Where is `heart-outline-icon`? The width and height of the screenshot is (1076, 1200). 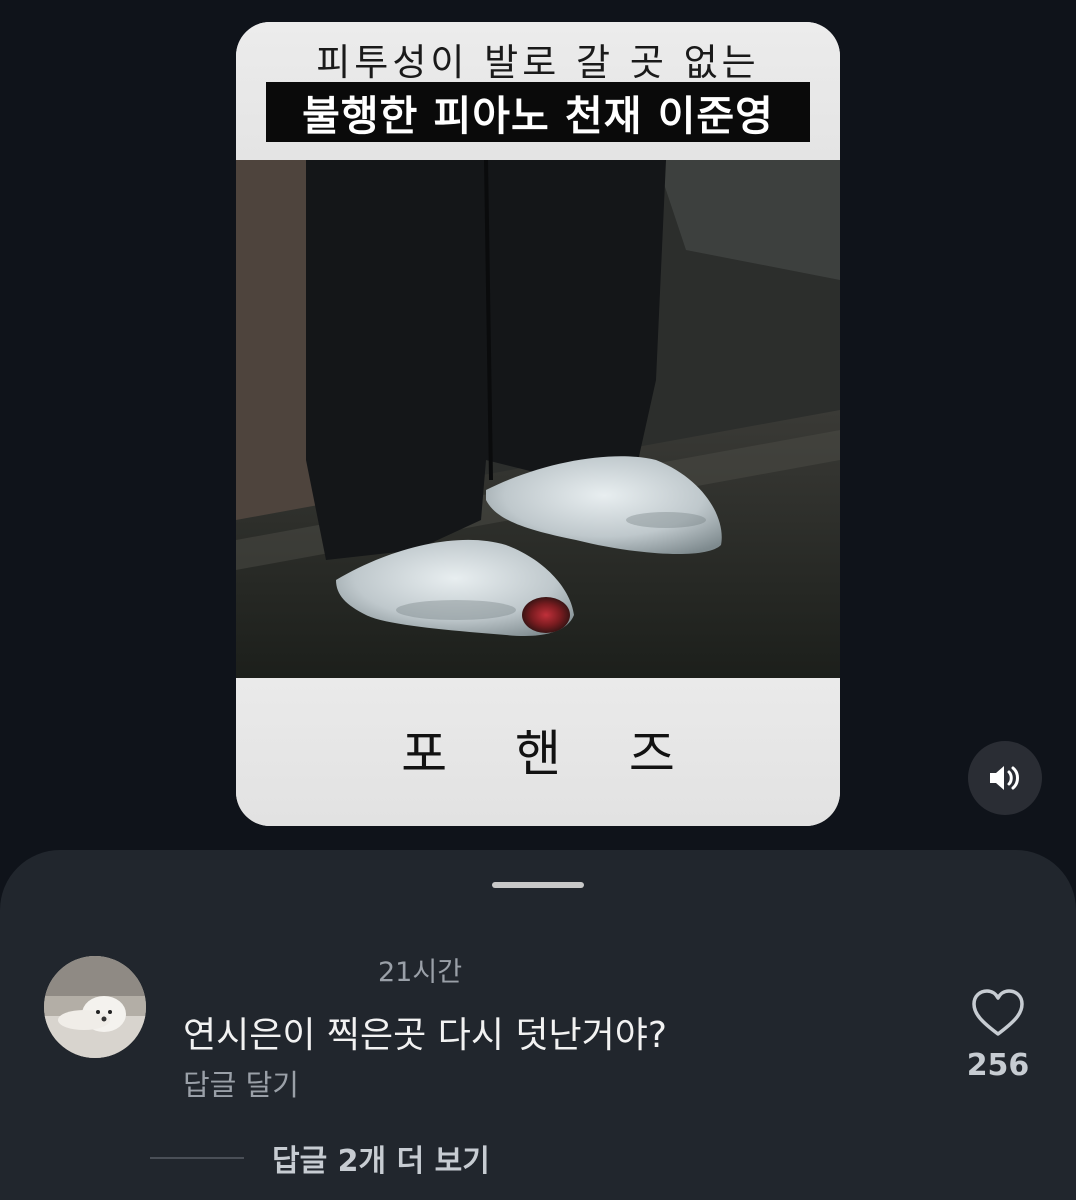 heart-outline-icon is located at coordinates (998, 1012).